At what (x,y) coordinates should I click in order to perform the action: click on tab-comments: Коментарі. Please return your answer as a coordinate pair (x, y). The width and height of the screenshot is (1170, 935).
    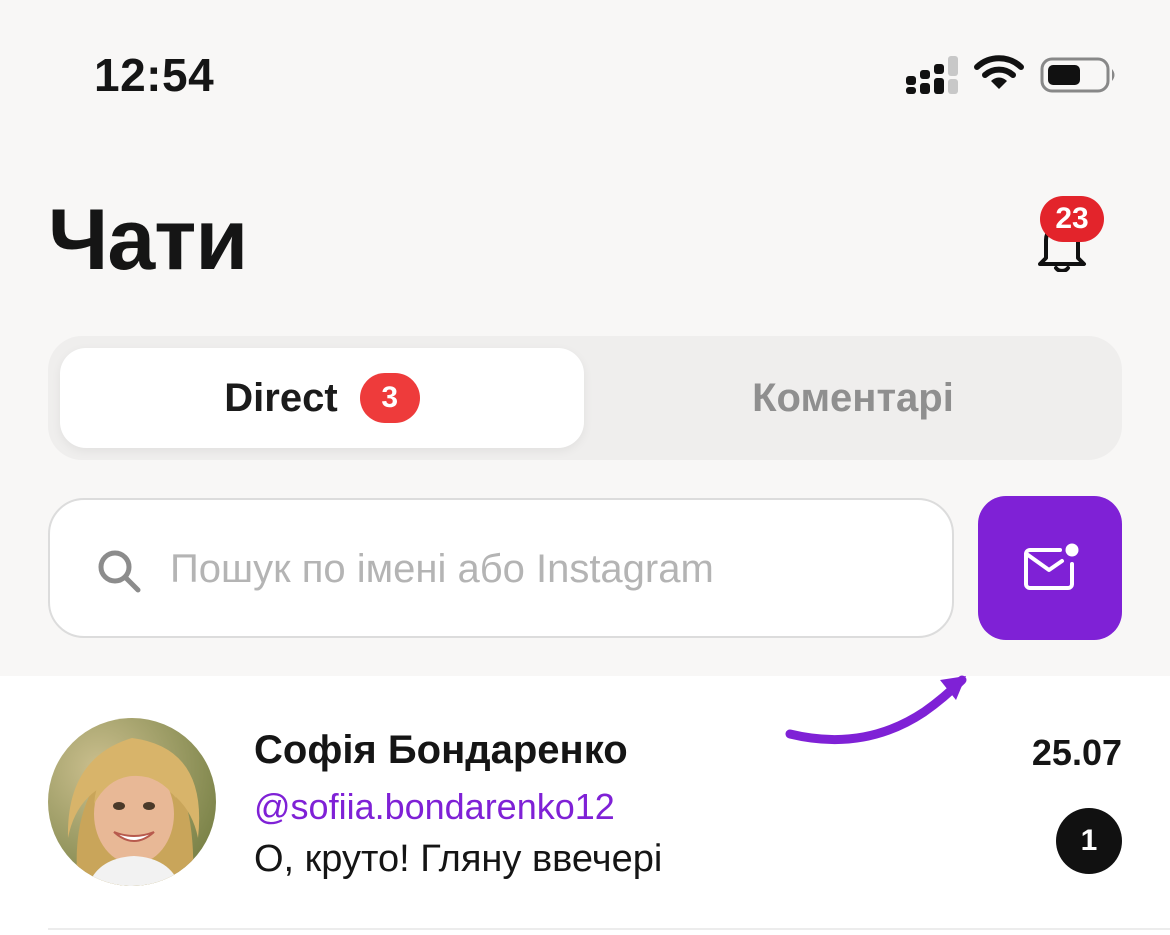
    Looking at the image, I should click on (853, 398).